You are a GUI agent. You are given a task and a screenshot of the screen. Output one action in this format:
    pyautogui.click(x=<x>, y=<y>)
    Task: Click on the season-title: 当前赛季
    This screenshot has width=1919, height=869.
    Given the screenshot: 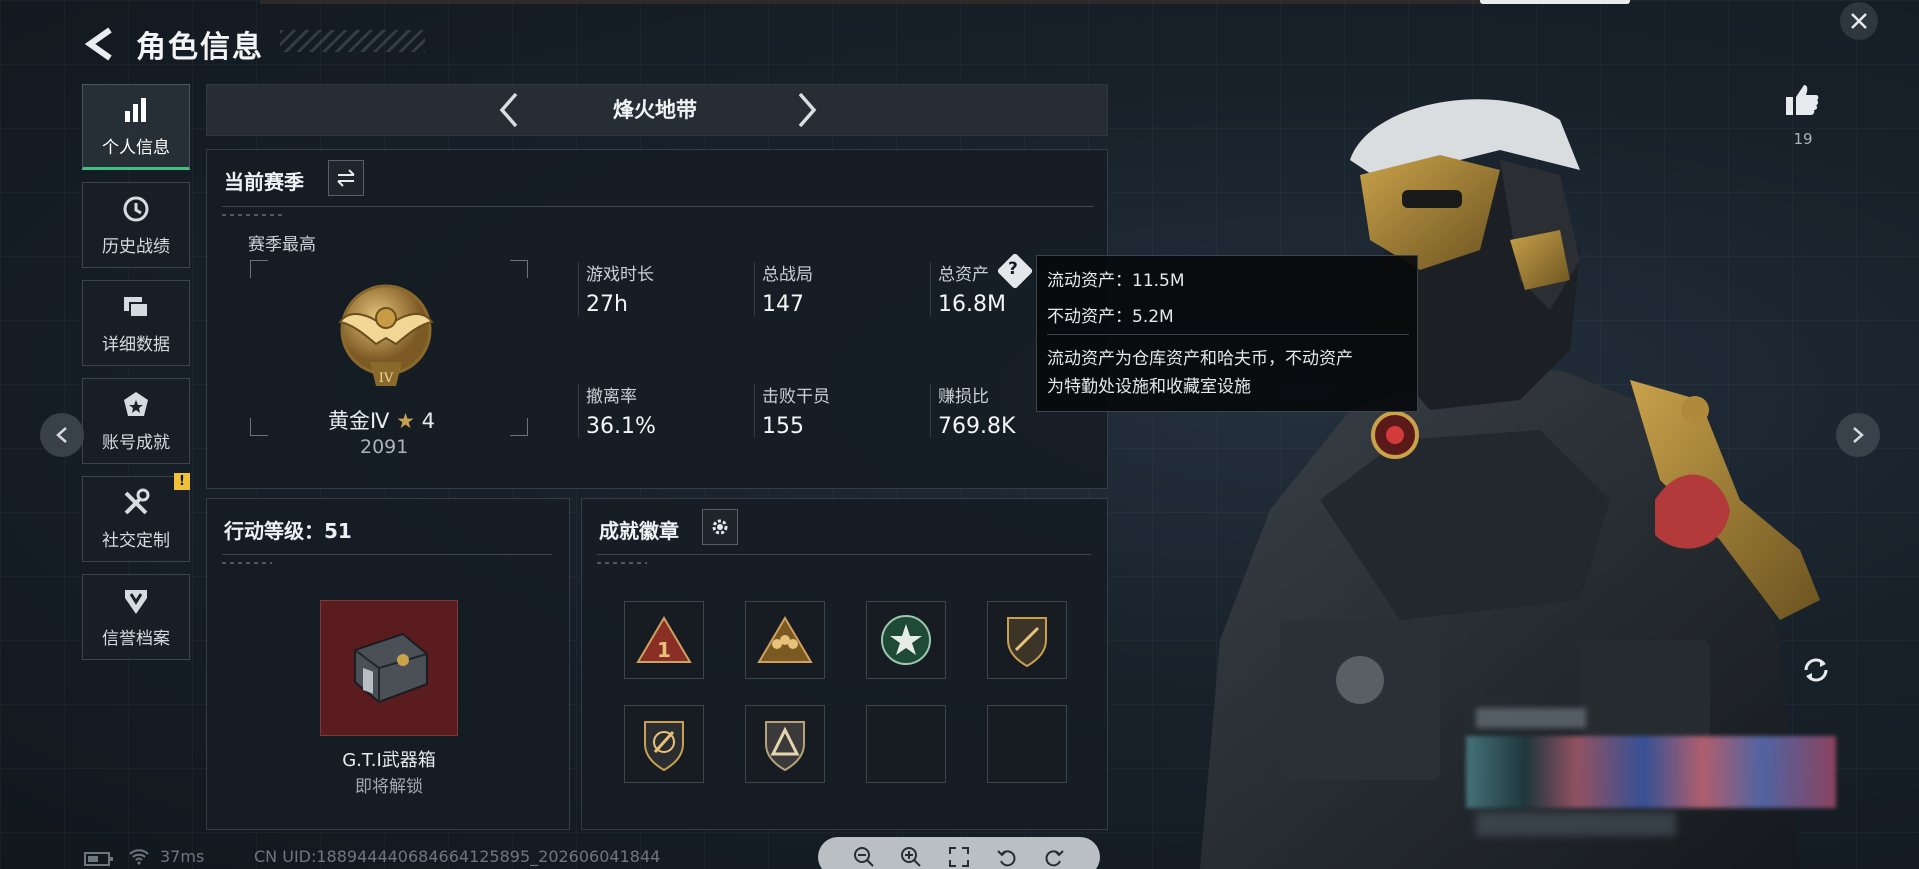 What is the action you would take?
    pyautogui.click(x=264, y=182)
    